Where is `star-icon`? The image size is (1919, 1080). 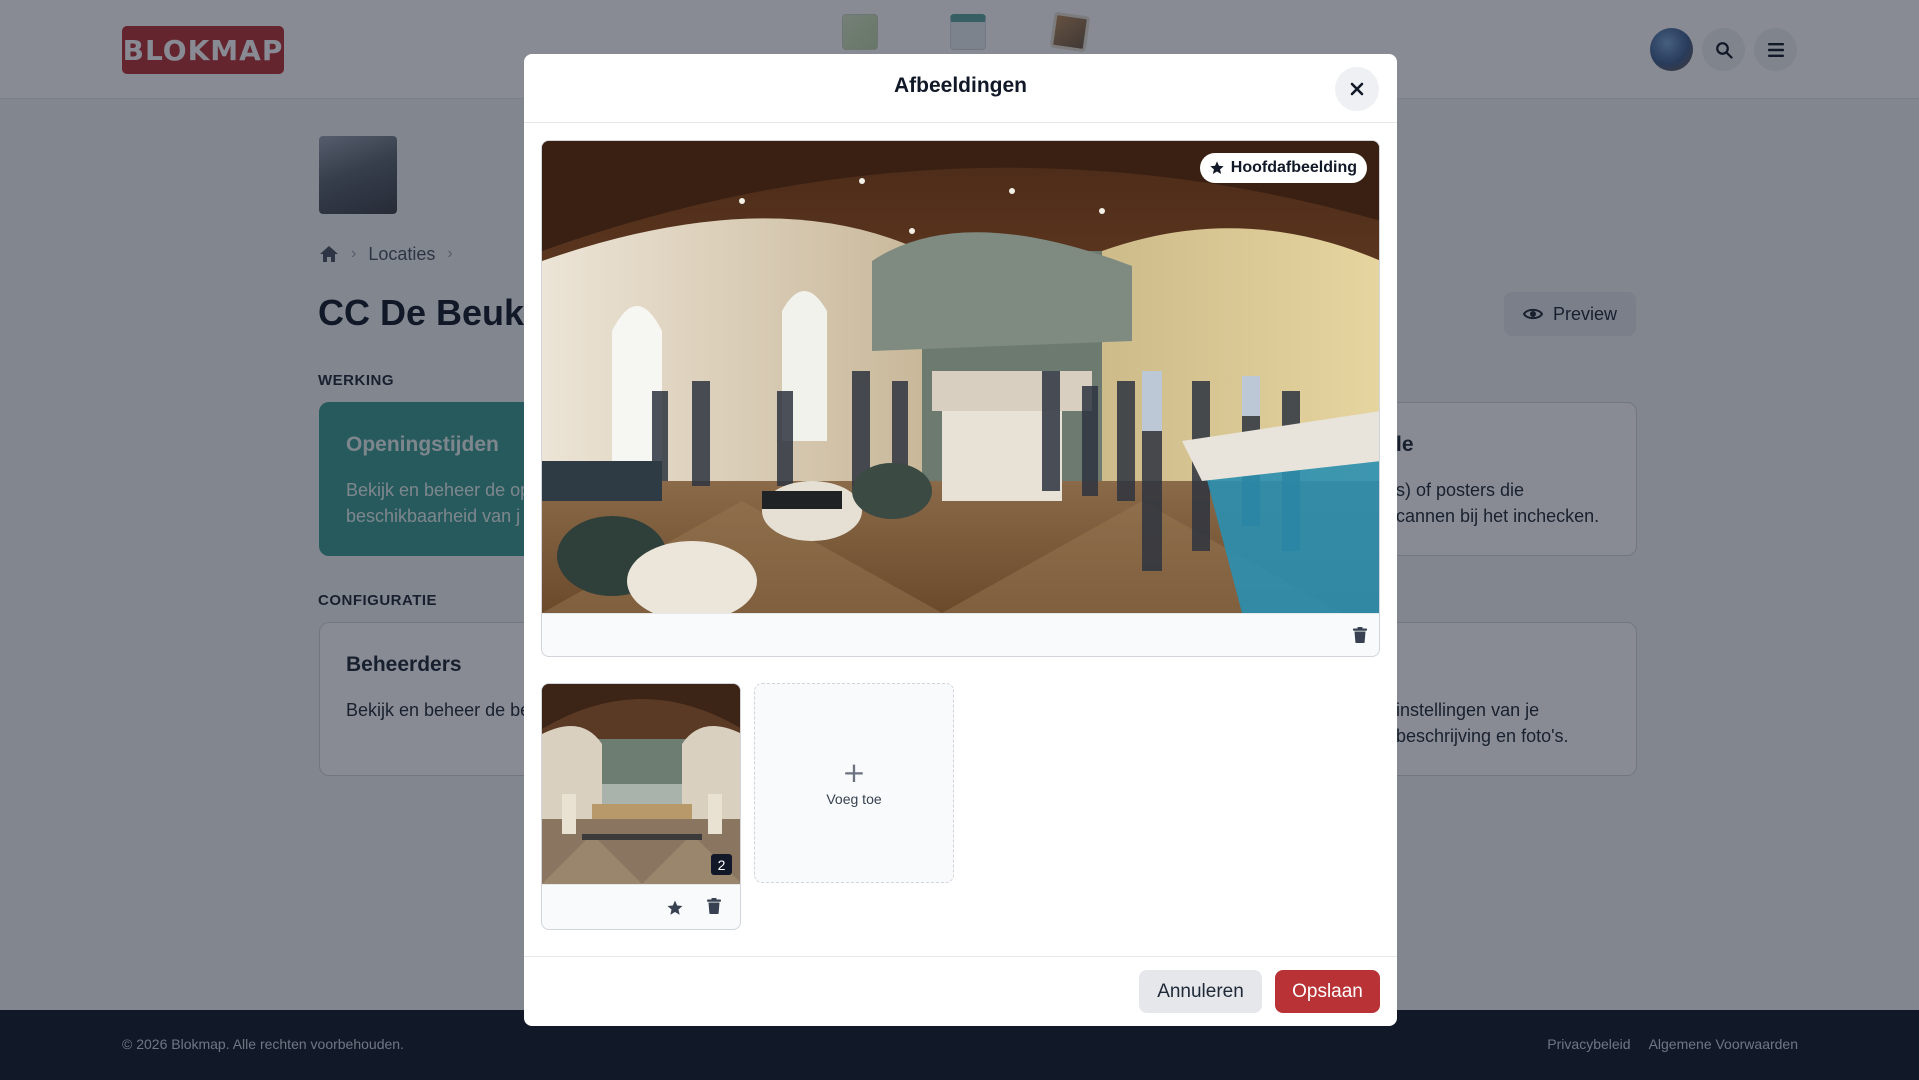 star-icon is located at coordinates (1217, 167).